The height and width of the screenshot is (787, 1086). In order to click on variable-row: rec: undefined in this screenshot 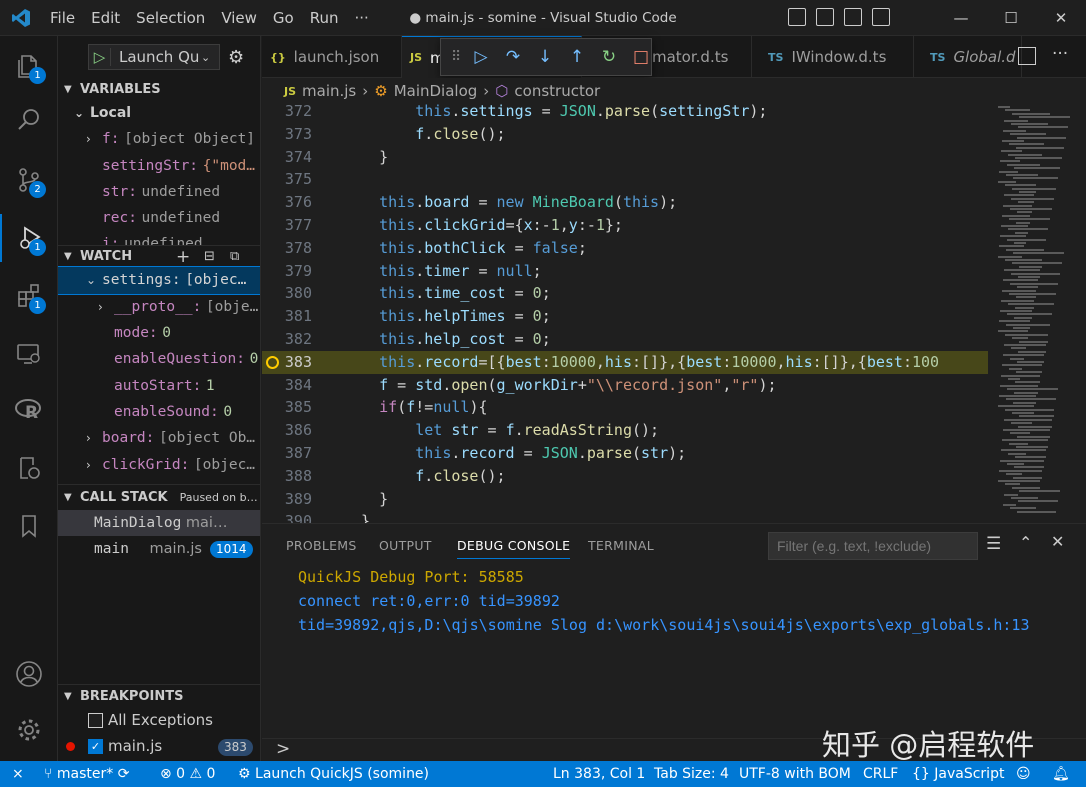, I will do `click(159, 218)`.